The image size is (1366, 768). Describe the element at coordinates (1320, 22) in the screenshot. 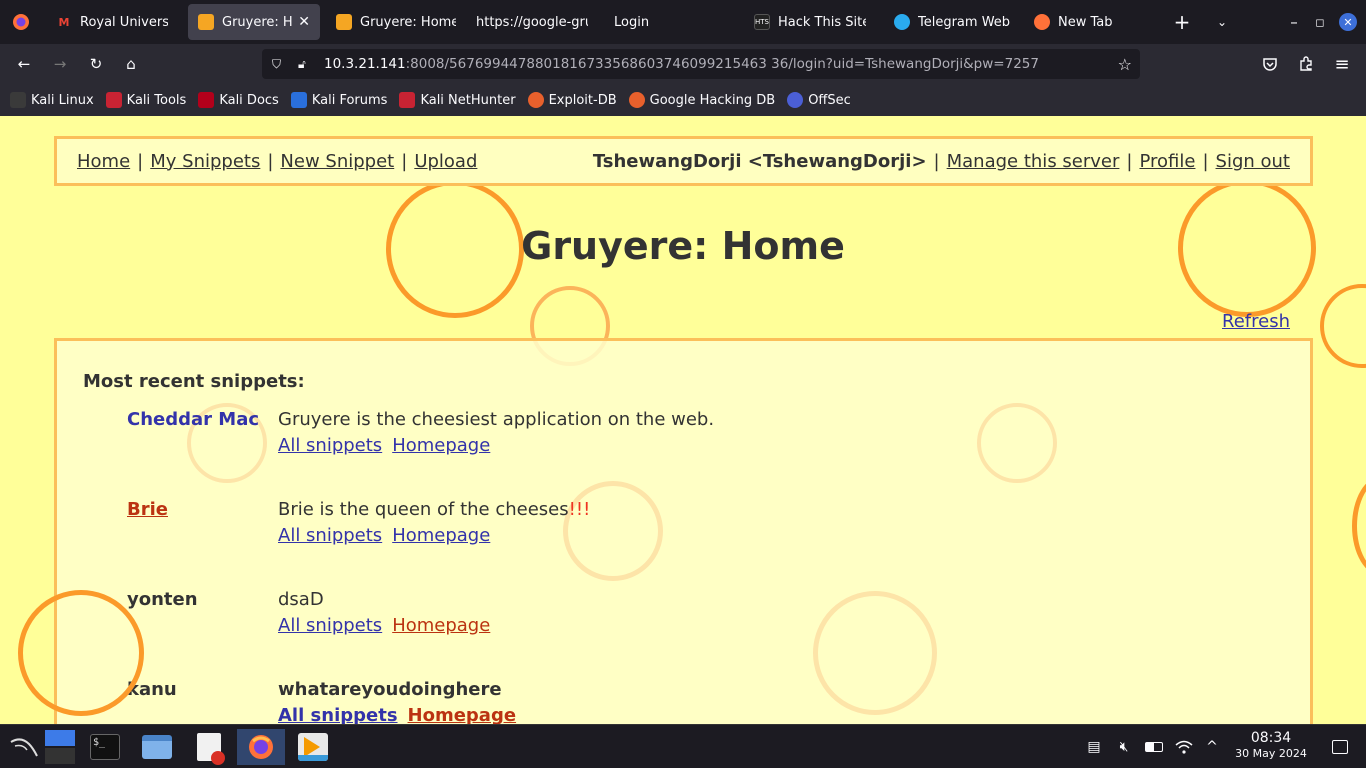

I see `maximize-icon: ◻` at that location.